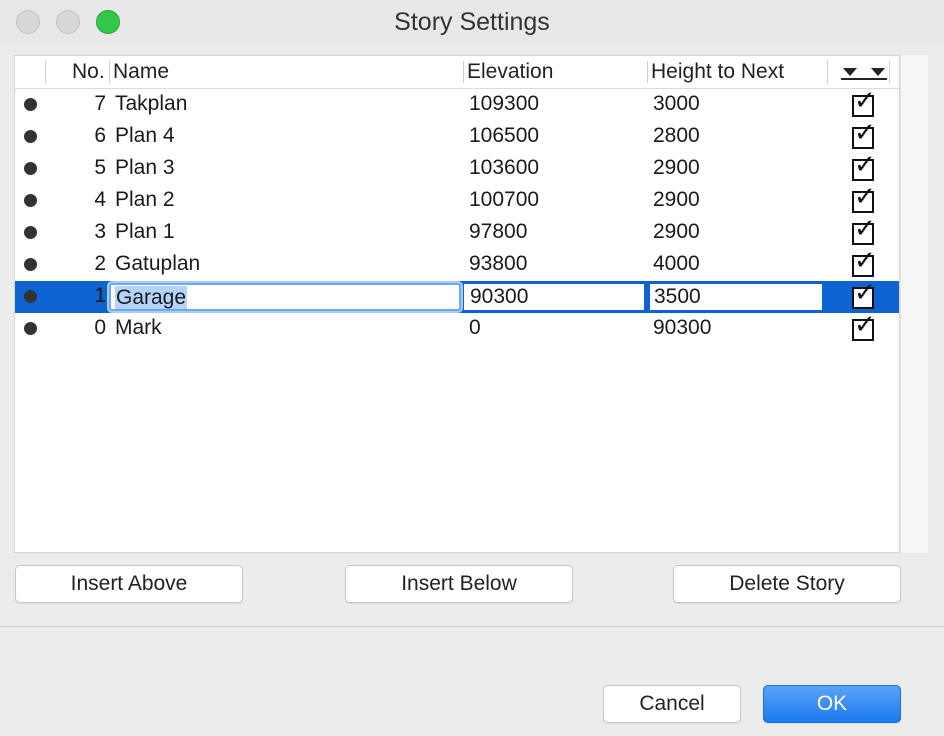 The width and height of the screenshot is (944, 736). What do you see at coordinates (787, 584) in the screenshot?
I see `delete-story-button: Delete Story` at bounding box center [787, 584].